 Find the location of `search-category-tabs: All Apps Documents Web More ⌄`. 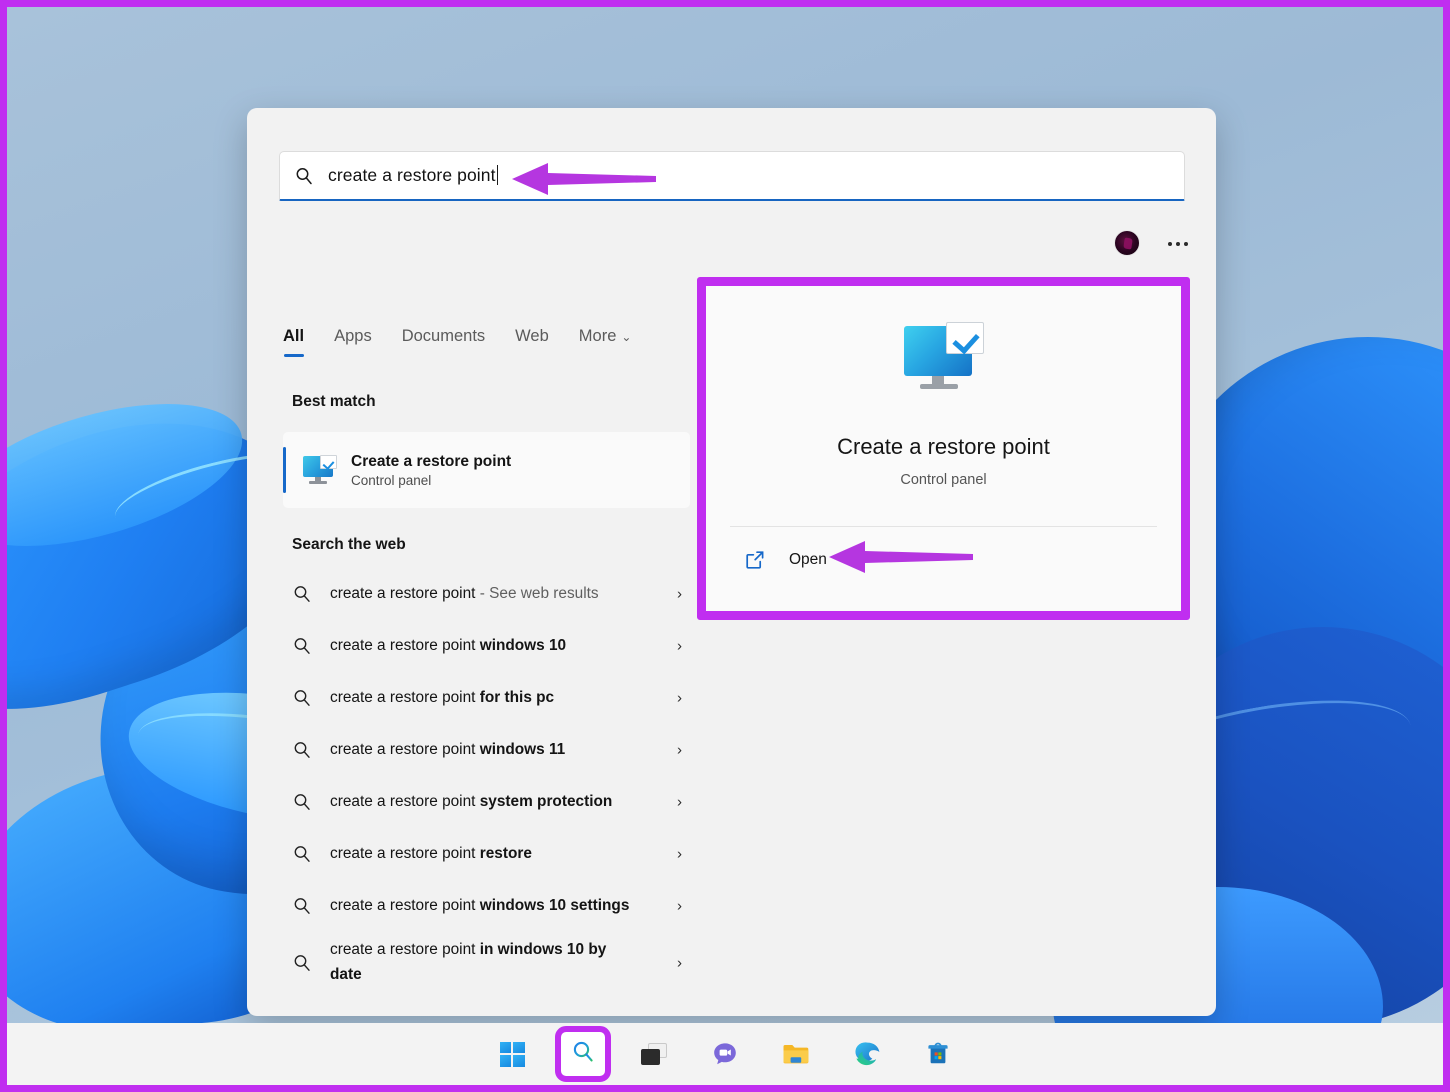

search-category-tabs: All Apps Documents Web More ⌄ is located at coordinates (457, 342).